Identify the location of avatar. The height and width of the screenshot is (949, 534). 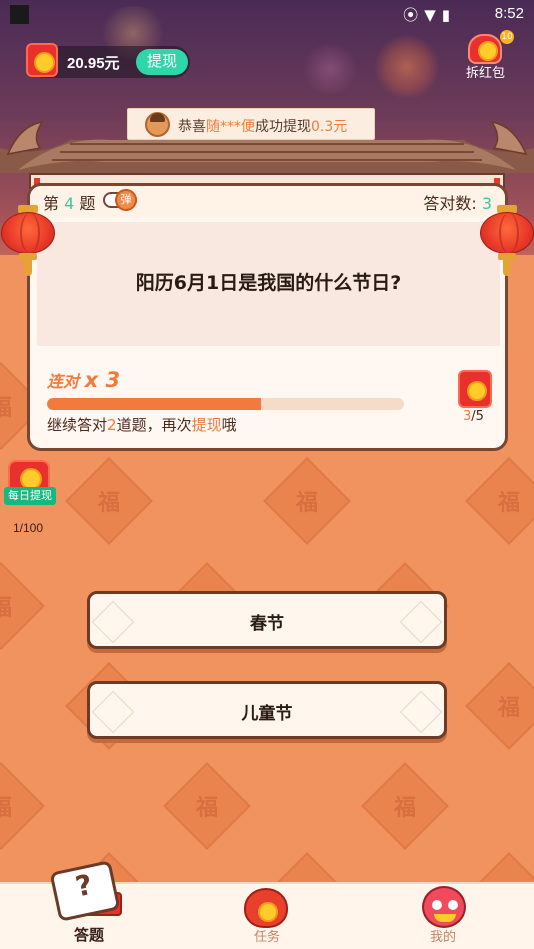
(157, 124).